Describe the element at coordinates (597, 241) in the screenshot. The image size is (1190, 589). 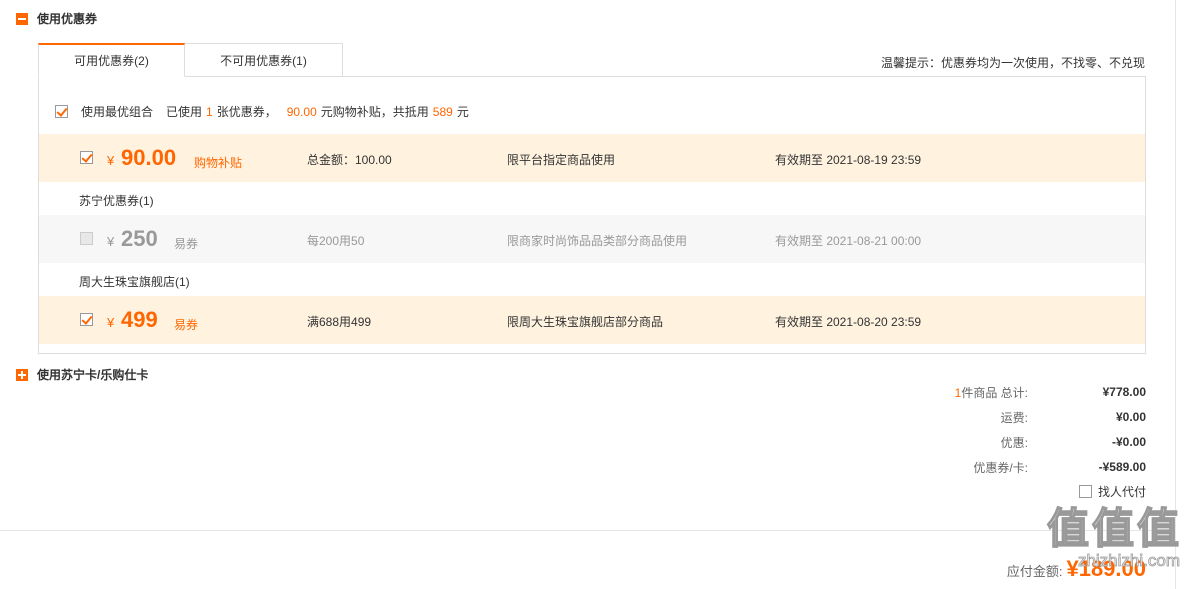
I see `coupon-limit: 限商家时尚饰品品类部分商品使用` at that location.